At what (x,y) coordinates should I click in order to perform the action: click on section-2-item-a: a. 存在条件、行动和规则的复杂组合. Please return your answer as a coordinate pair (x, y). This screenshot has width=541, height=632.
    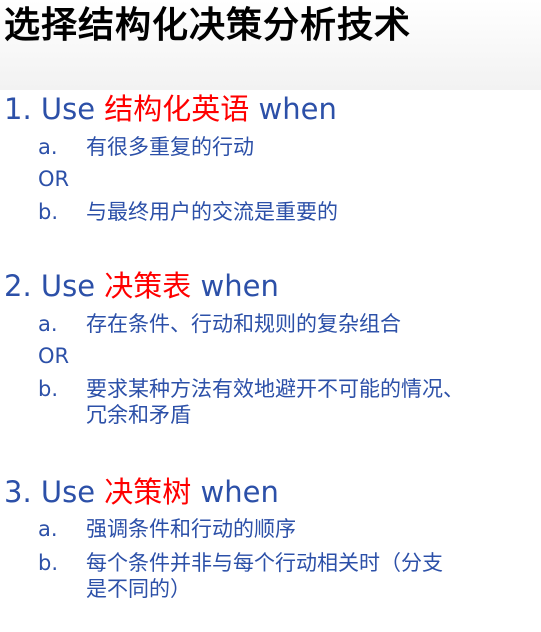
    Looking at the image, I should click on (219, 324).